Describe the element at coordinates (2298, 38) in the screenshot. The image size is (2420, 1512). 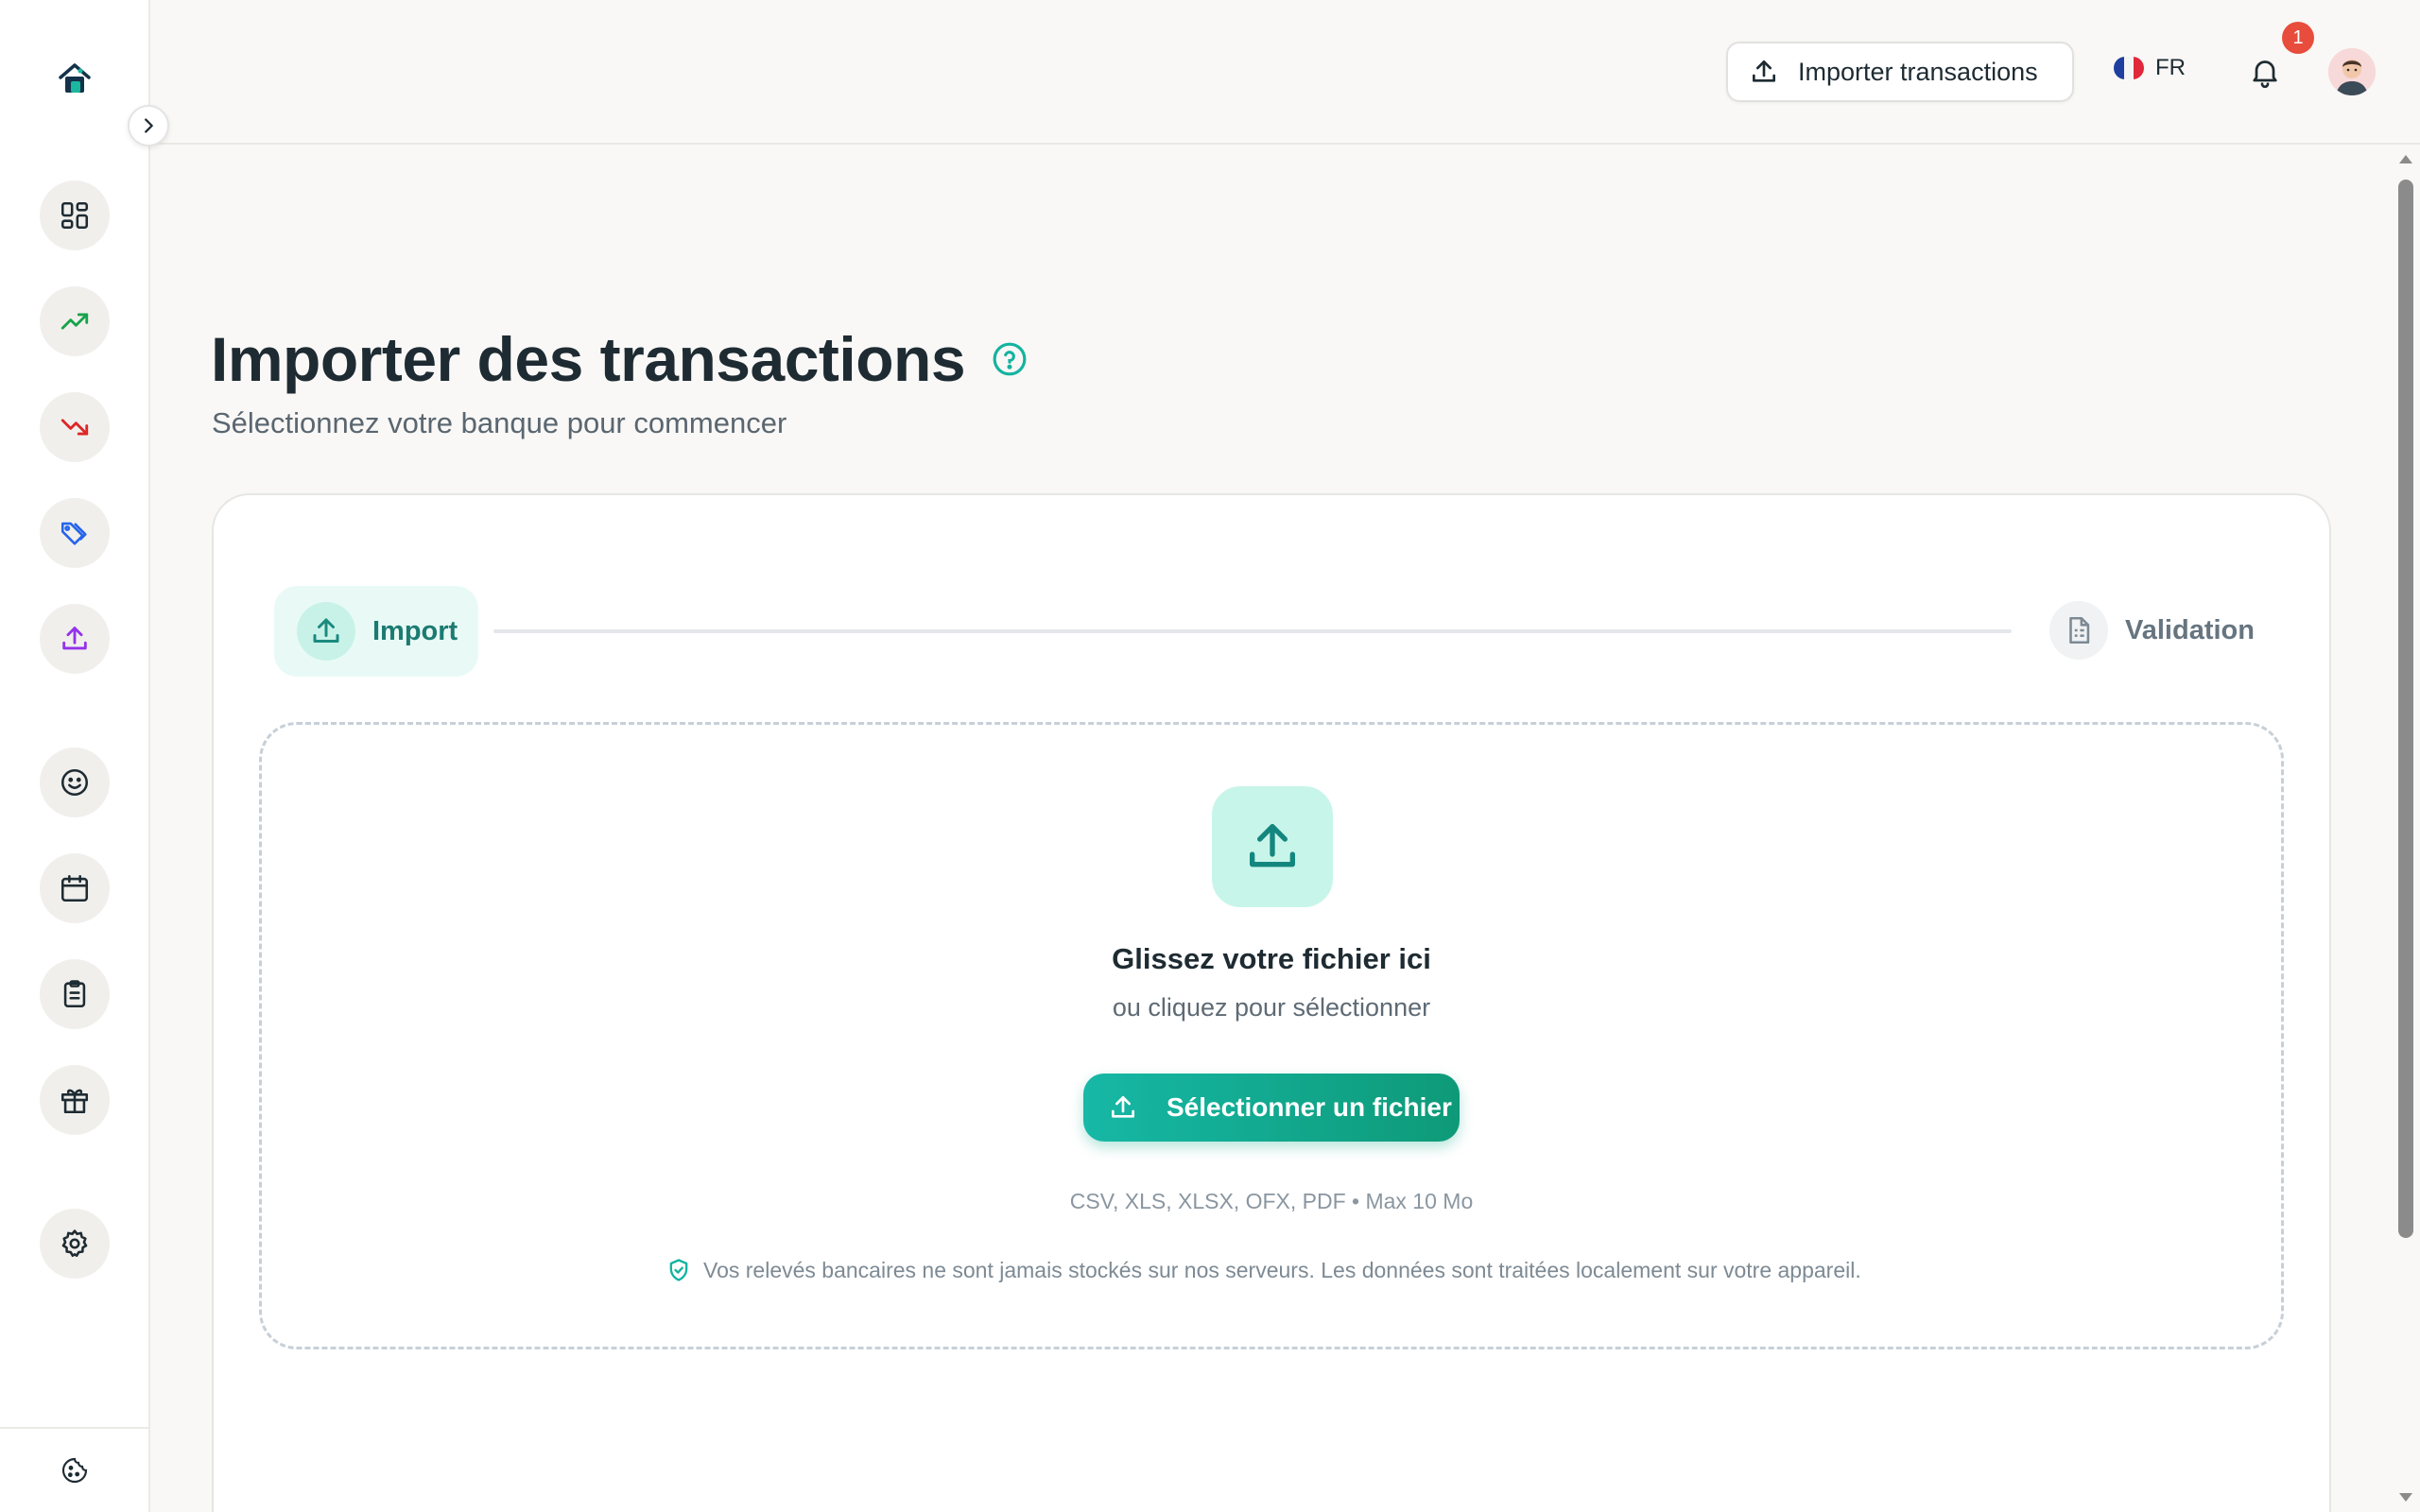
I see `notification-badge: 1` at that location.